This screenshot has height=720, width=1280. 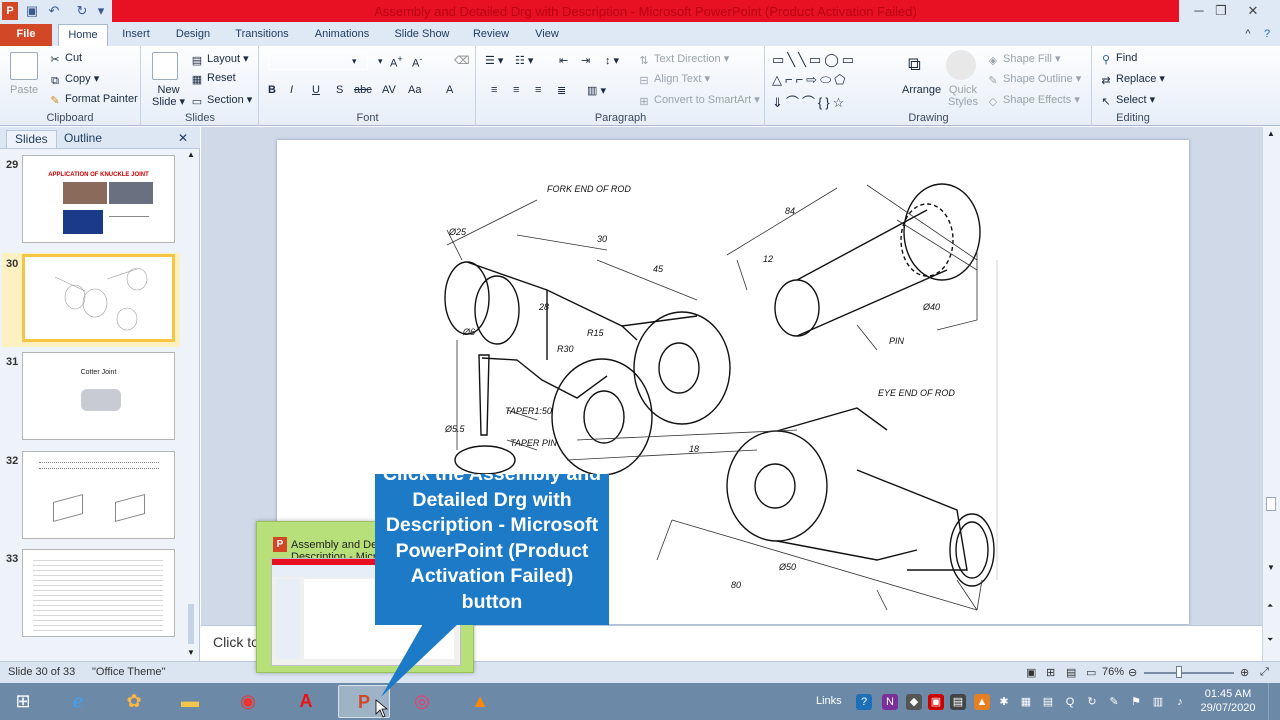 What do you see at coordinates (683, 59) in the screenshot?
I see `text-direction-button: ⇅ Text Direction ▾` at bounding box center [683, 59].